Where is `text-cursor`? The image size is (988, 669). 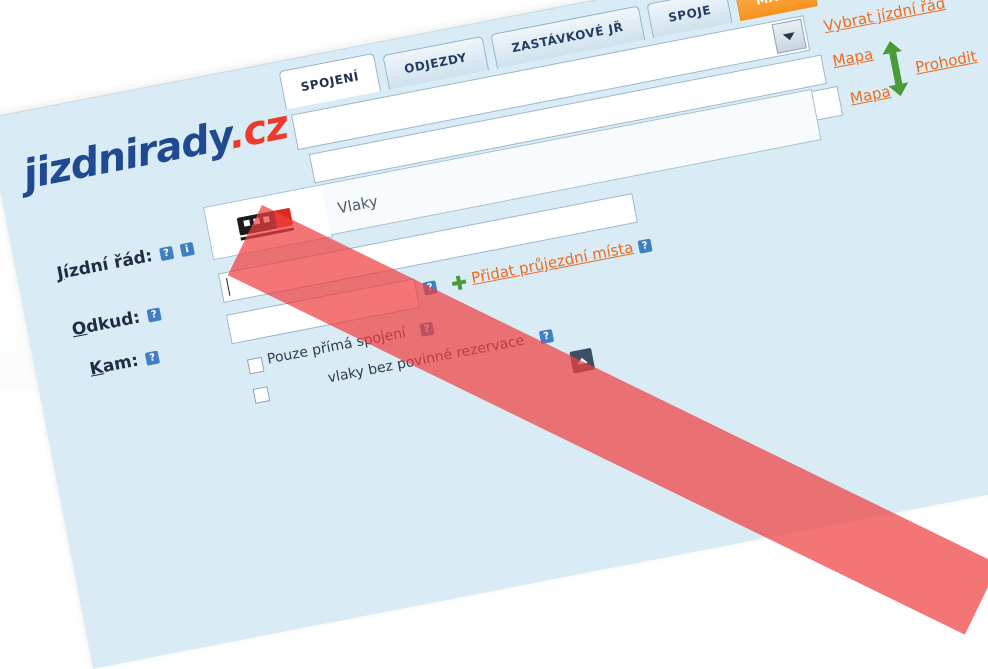
text-cursor is located at coordinates (228, 286).